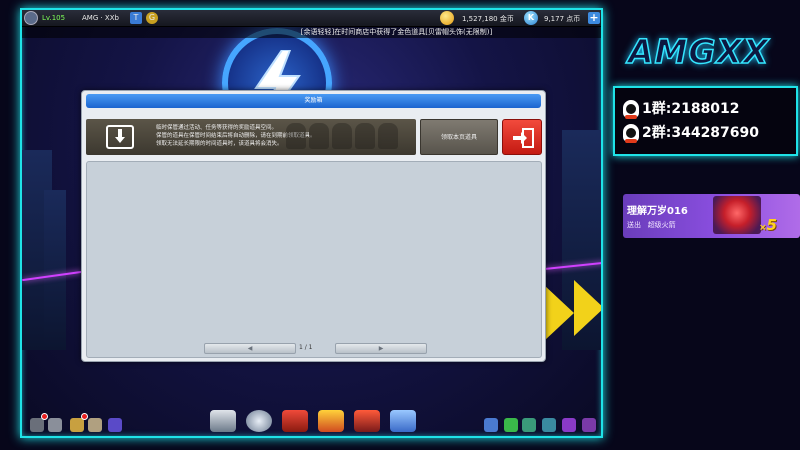 The width and height of the screenshot is (800, 450). I want to click on help-icon, so click(115, 425).